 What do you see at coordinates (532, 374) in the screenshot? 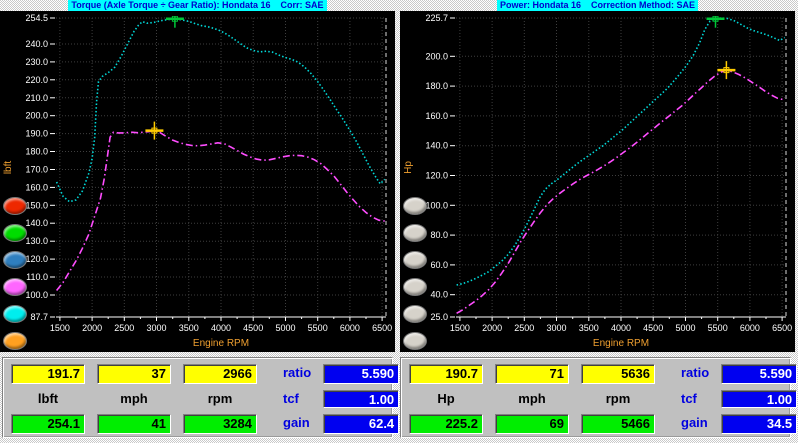
I see `run1-speed-field: 71` at bounding box center [532, 374].